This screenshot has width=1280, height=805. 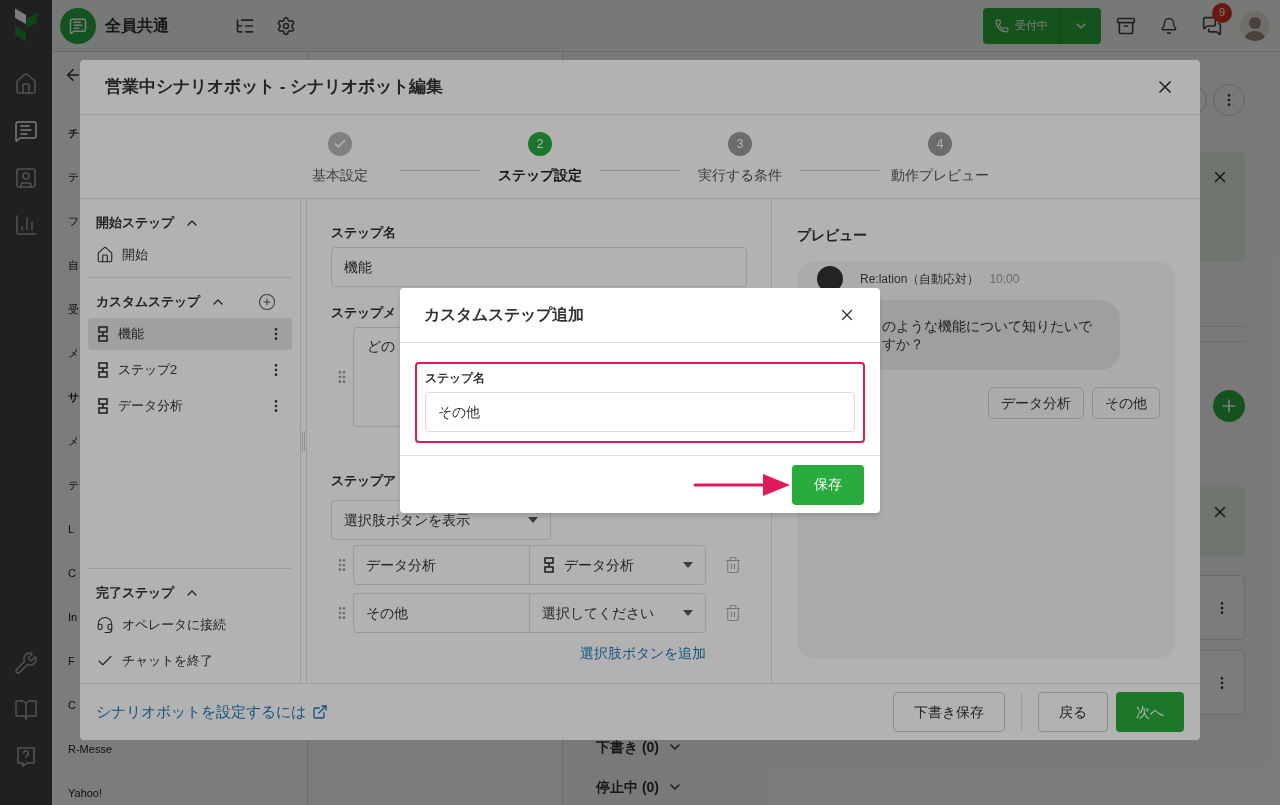 I want to click on list-item: R-Messe, so click(x=90, y=749).